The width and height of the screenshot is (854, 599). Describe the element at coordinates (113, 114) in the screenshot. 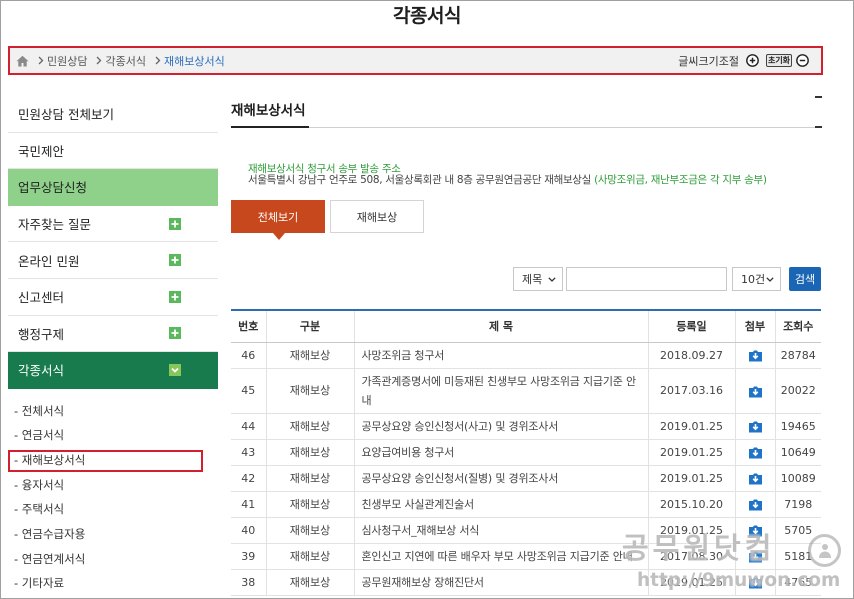

I see `sidebar-item-all-consulting: 민원상담 전체보기` at that location.